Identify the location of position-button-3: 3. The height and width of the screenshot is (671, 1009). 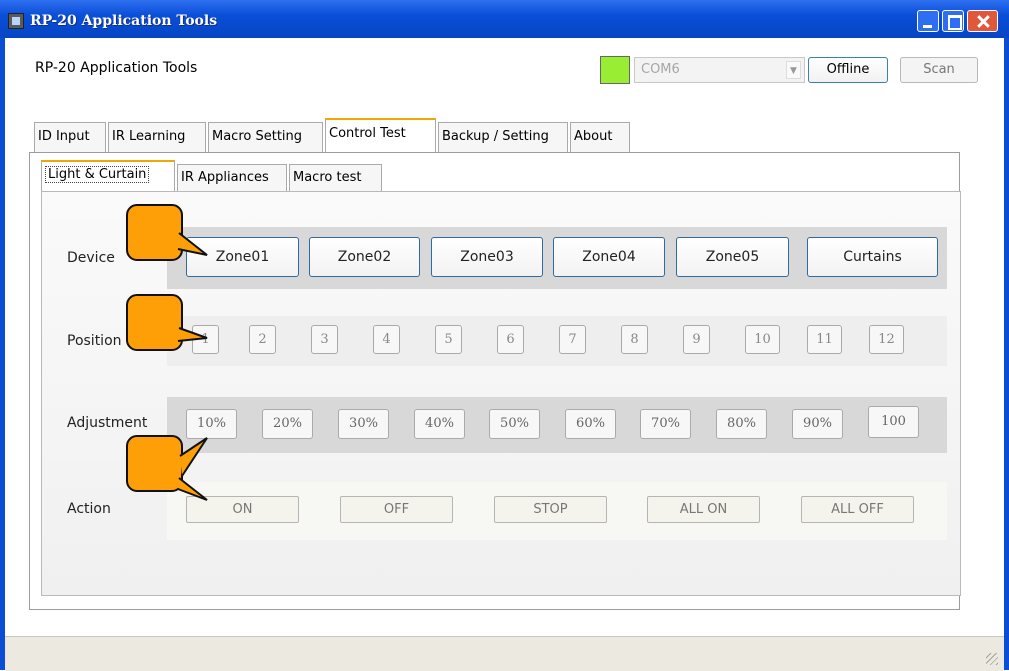
(324, 339).